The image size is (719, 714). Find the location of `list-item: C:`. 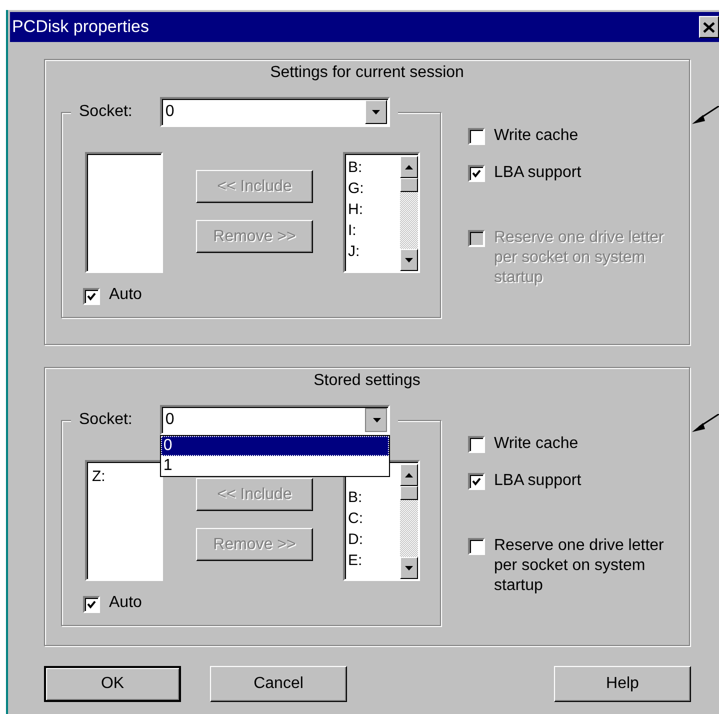

list-item: C: is located at coordinates (374, 518).